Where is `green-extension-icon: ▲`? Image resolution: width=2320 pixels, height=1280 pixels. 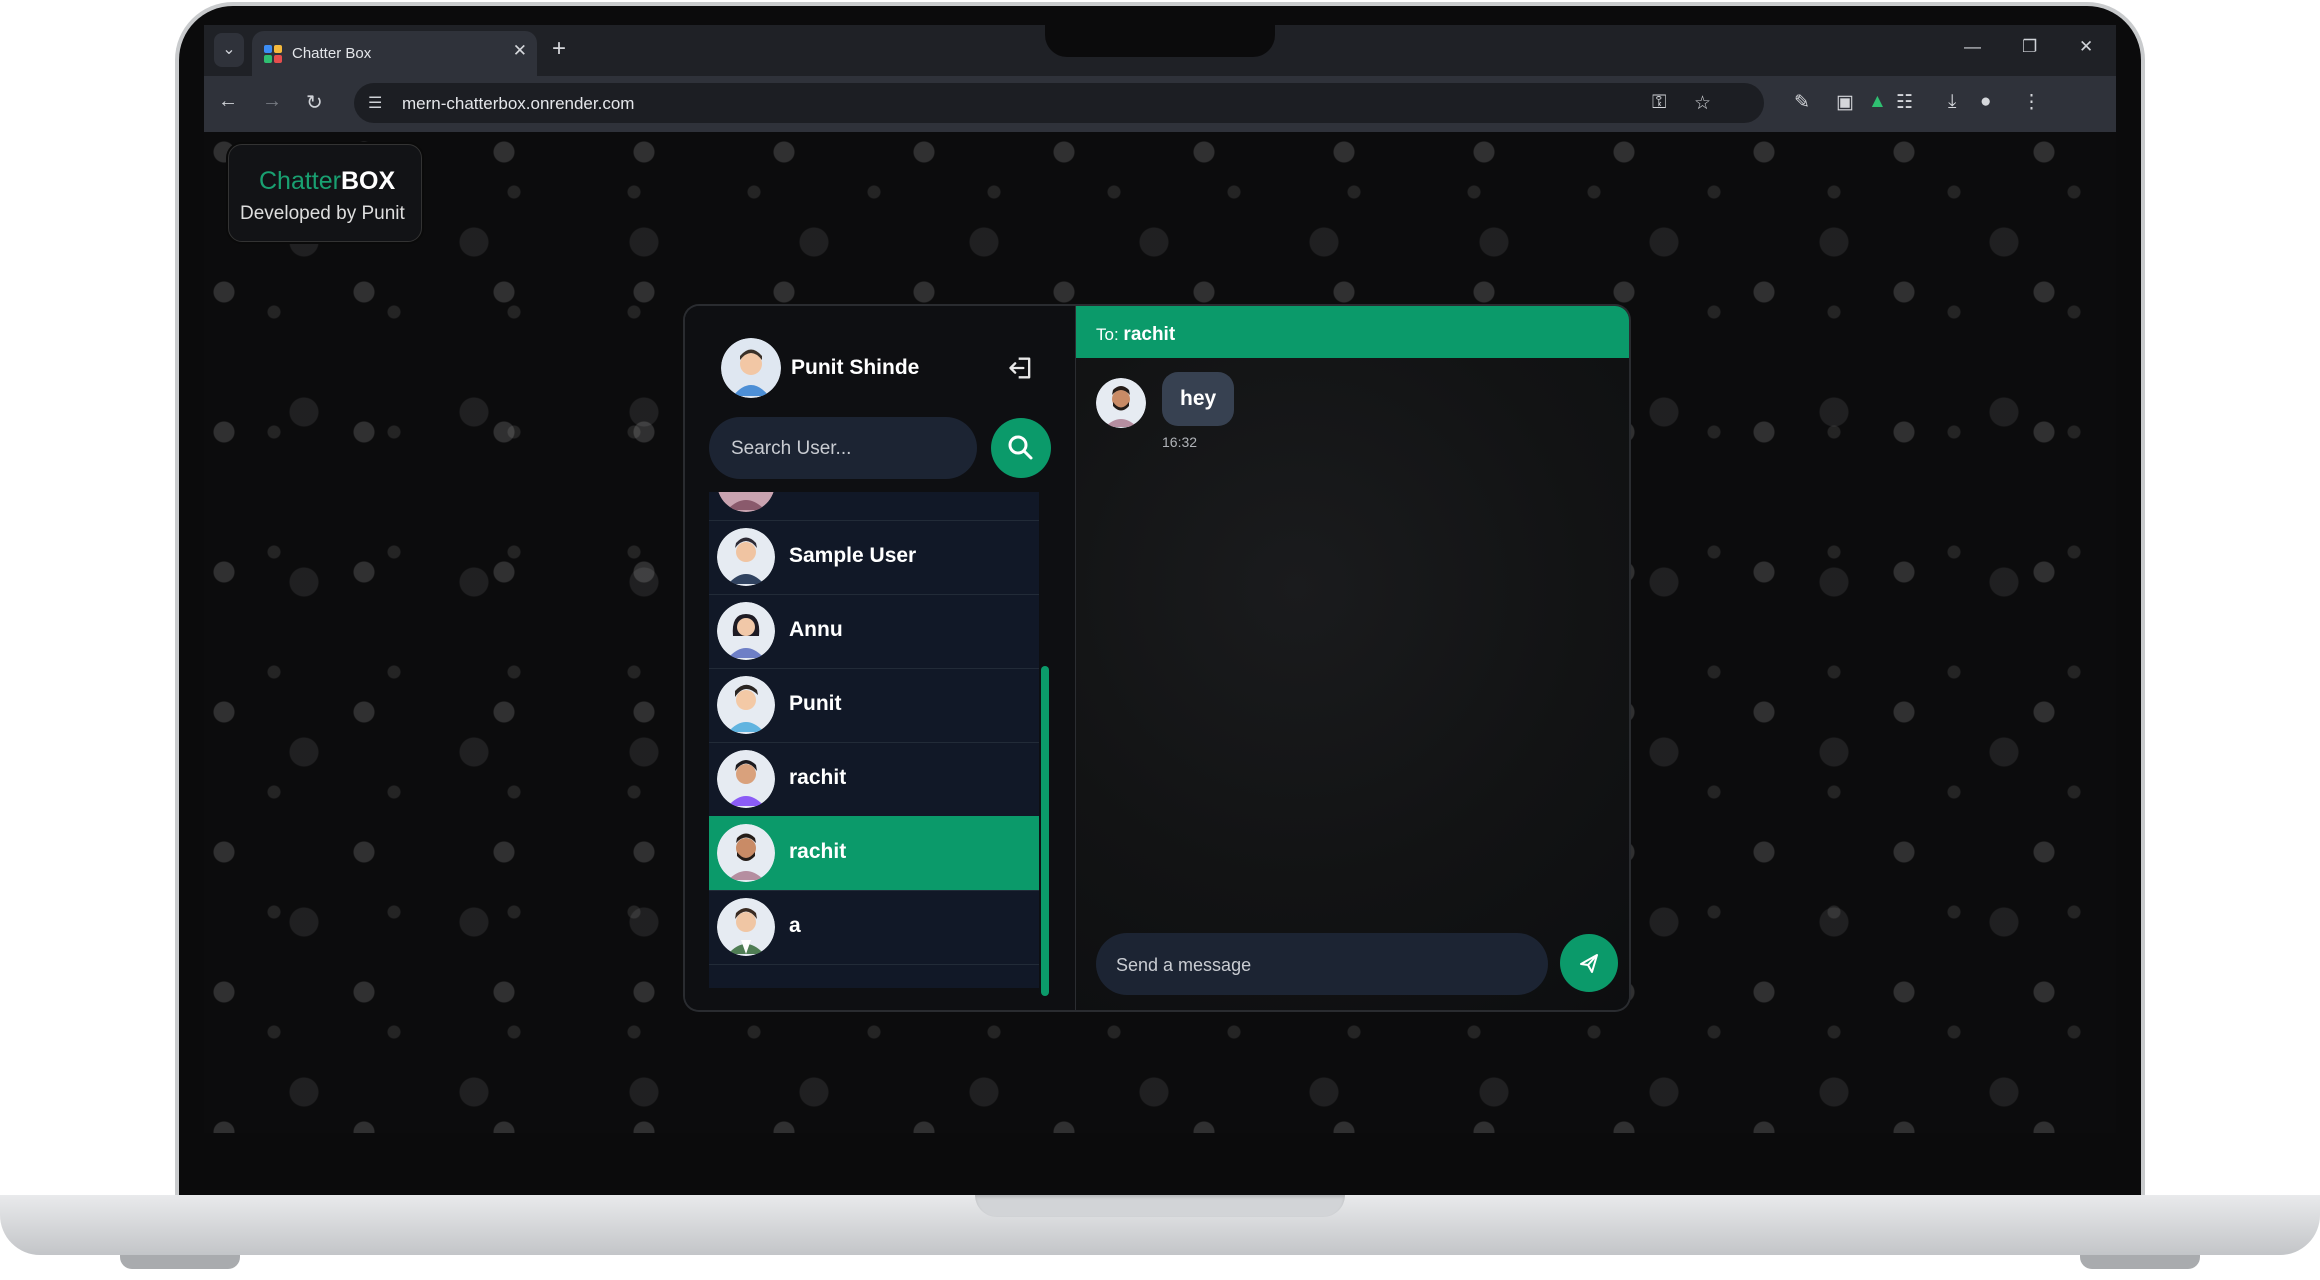
green-extension-icon: ▲ is located at coordinates (1877, 102).